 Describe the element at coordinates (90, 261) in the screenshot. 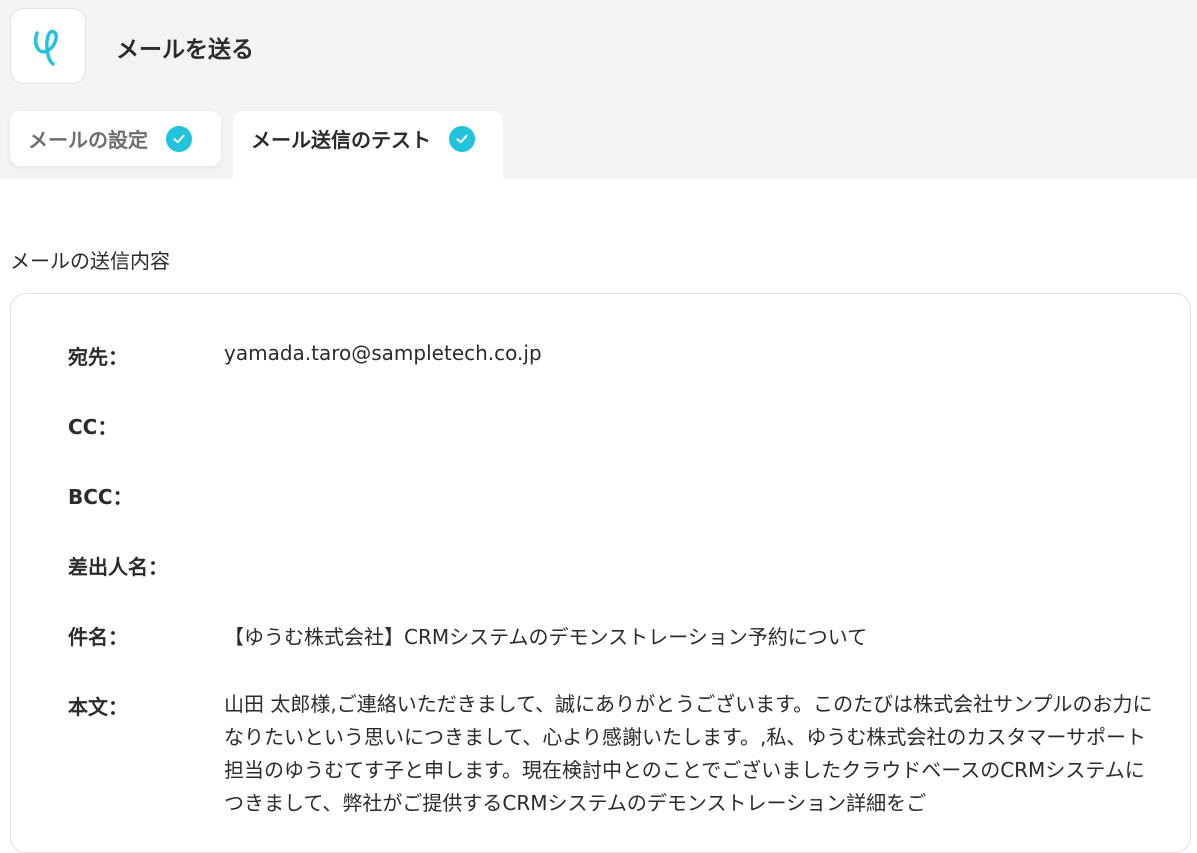

I see `section-title: メールの送信内容` at that location.